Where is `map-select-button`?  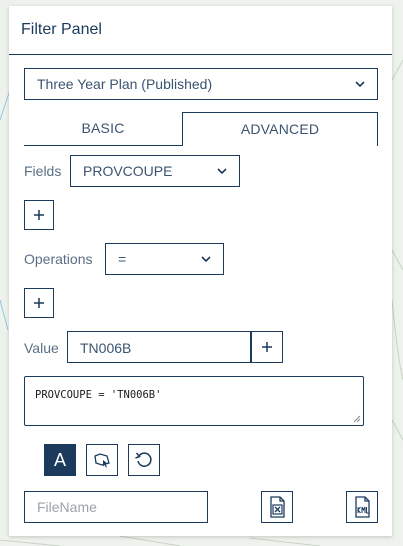 map-select-button is located at coordinates (102, 460).